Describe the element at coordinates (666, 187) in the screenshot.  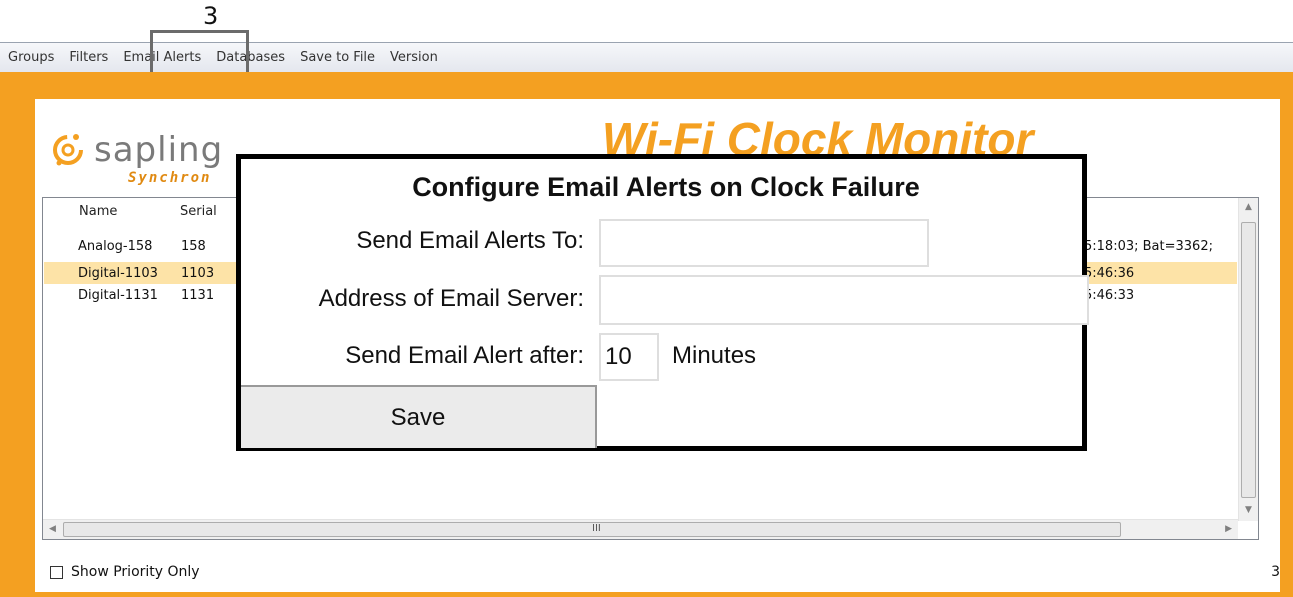
I see `dialog-title: Configure Email Alerts on Clock Failure` at that location.